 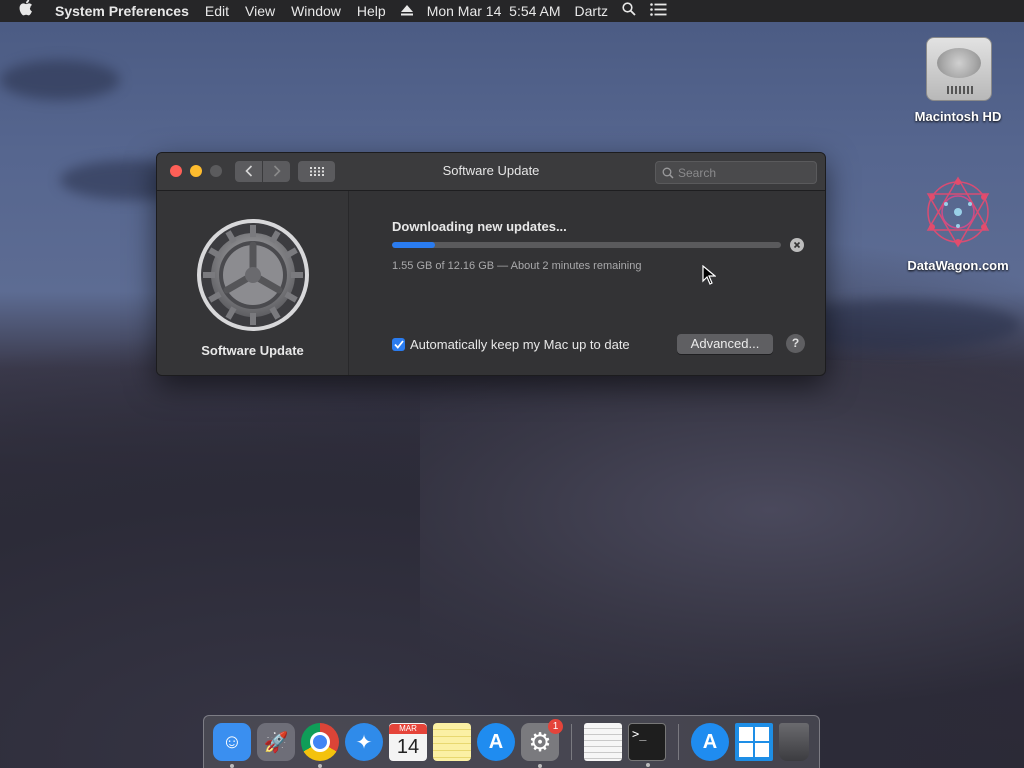 What do you see at coordinates (794, 742) in the screenshot?
I see `trash-icon` at bounding box center [794, 742].